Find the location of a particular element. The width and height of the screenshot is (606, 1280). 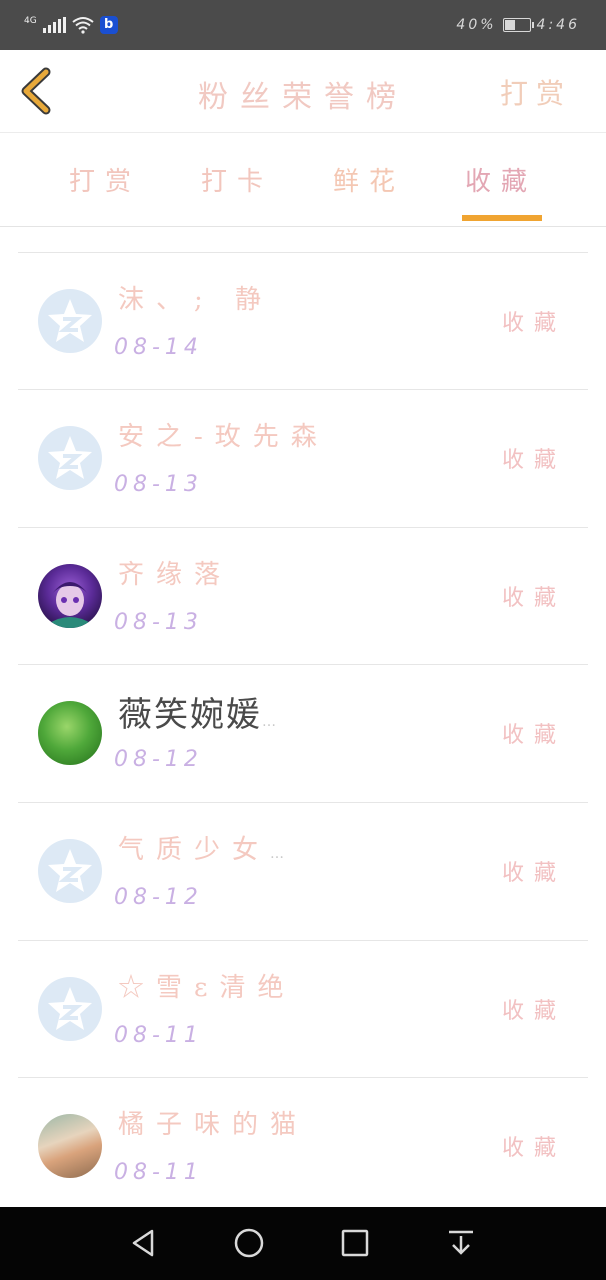

list-item: 沫、; 静 08-14 收藏 is located at coordinates (303, 321).